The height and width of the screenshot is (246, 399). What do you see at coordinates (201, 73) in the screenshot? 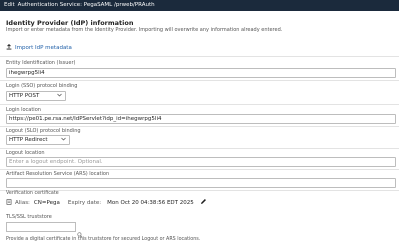
I see `entity-id-field: ihegwrpg5li4` at bounding box center [201, 73].